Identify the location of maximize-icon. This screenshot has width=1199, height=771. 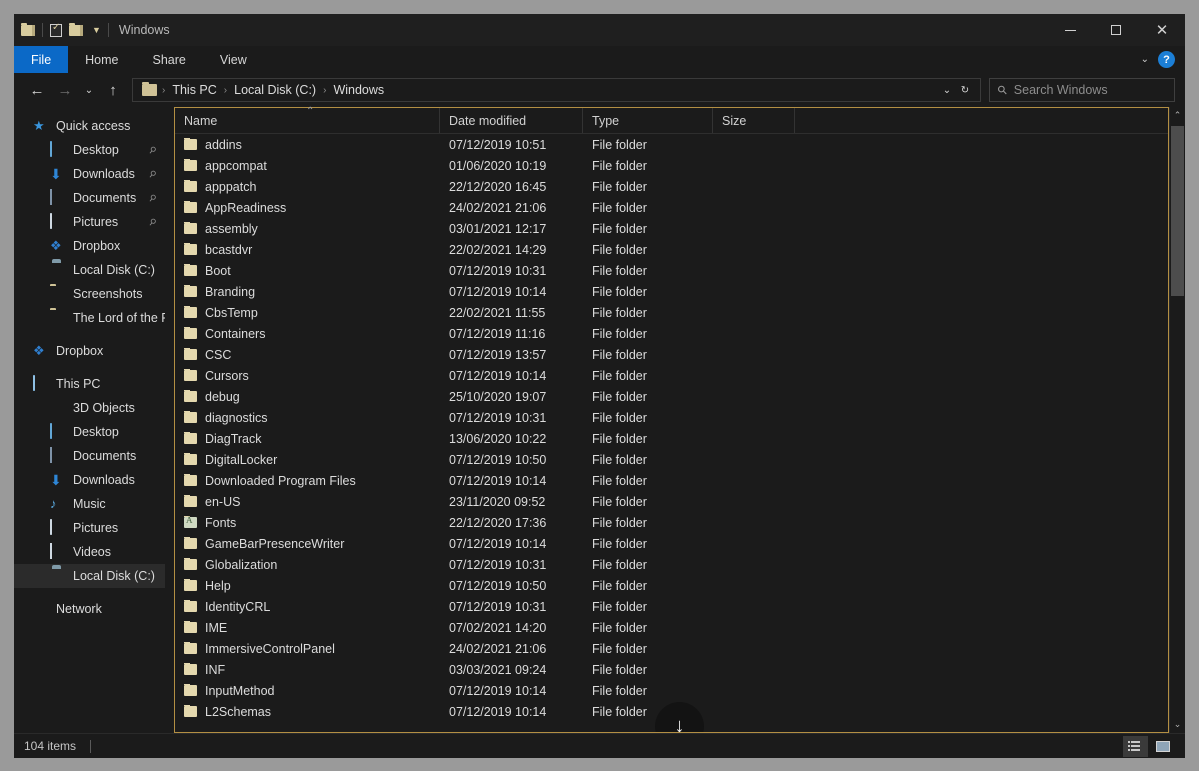
(1116, 30).